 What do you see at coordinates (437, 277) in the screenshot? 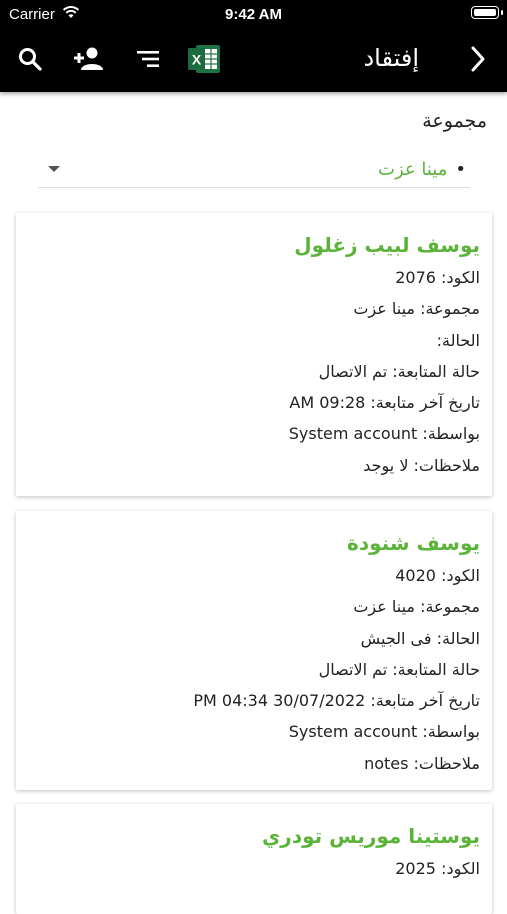
I see `member-code: الكود: 2076` at bounding box center [437, 277].